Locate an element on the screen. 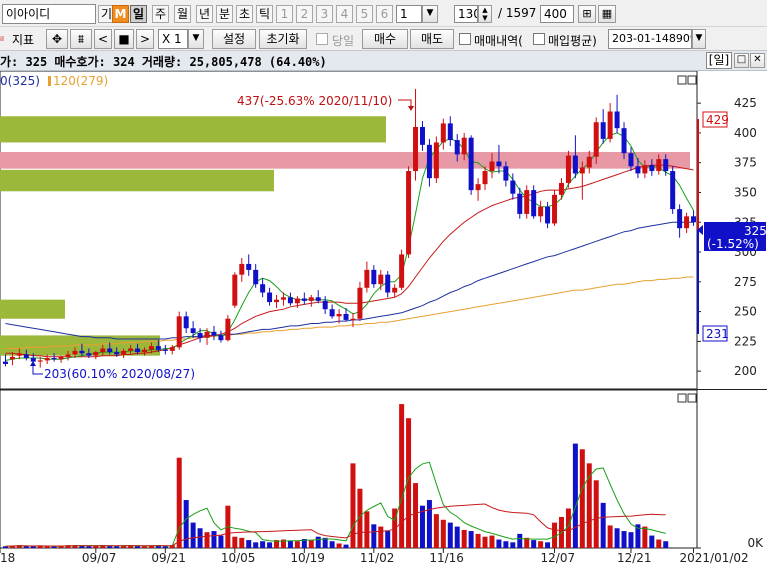 This screenshot has height=572, width=767. avg-buy-label: 매입평균) is located at coordinates (572, 41).